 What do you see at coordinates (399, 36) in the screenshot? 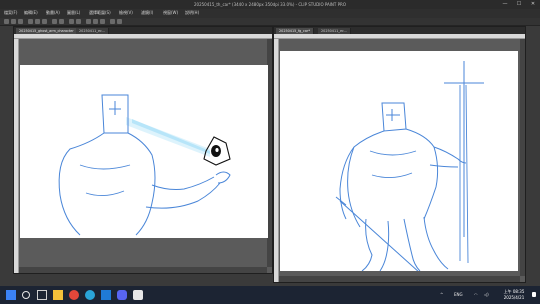
I see `horizontal-ruler-right` at bounding box center [399, 36].